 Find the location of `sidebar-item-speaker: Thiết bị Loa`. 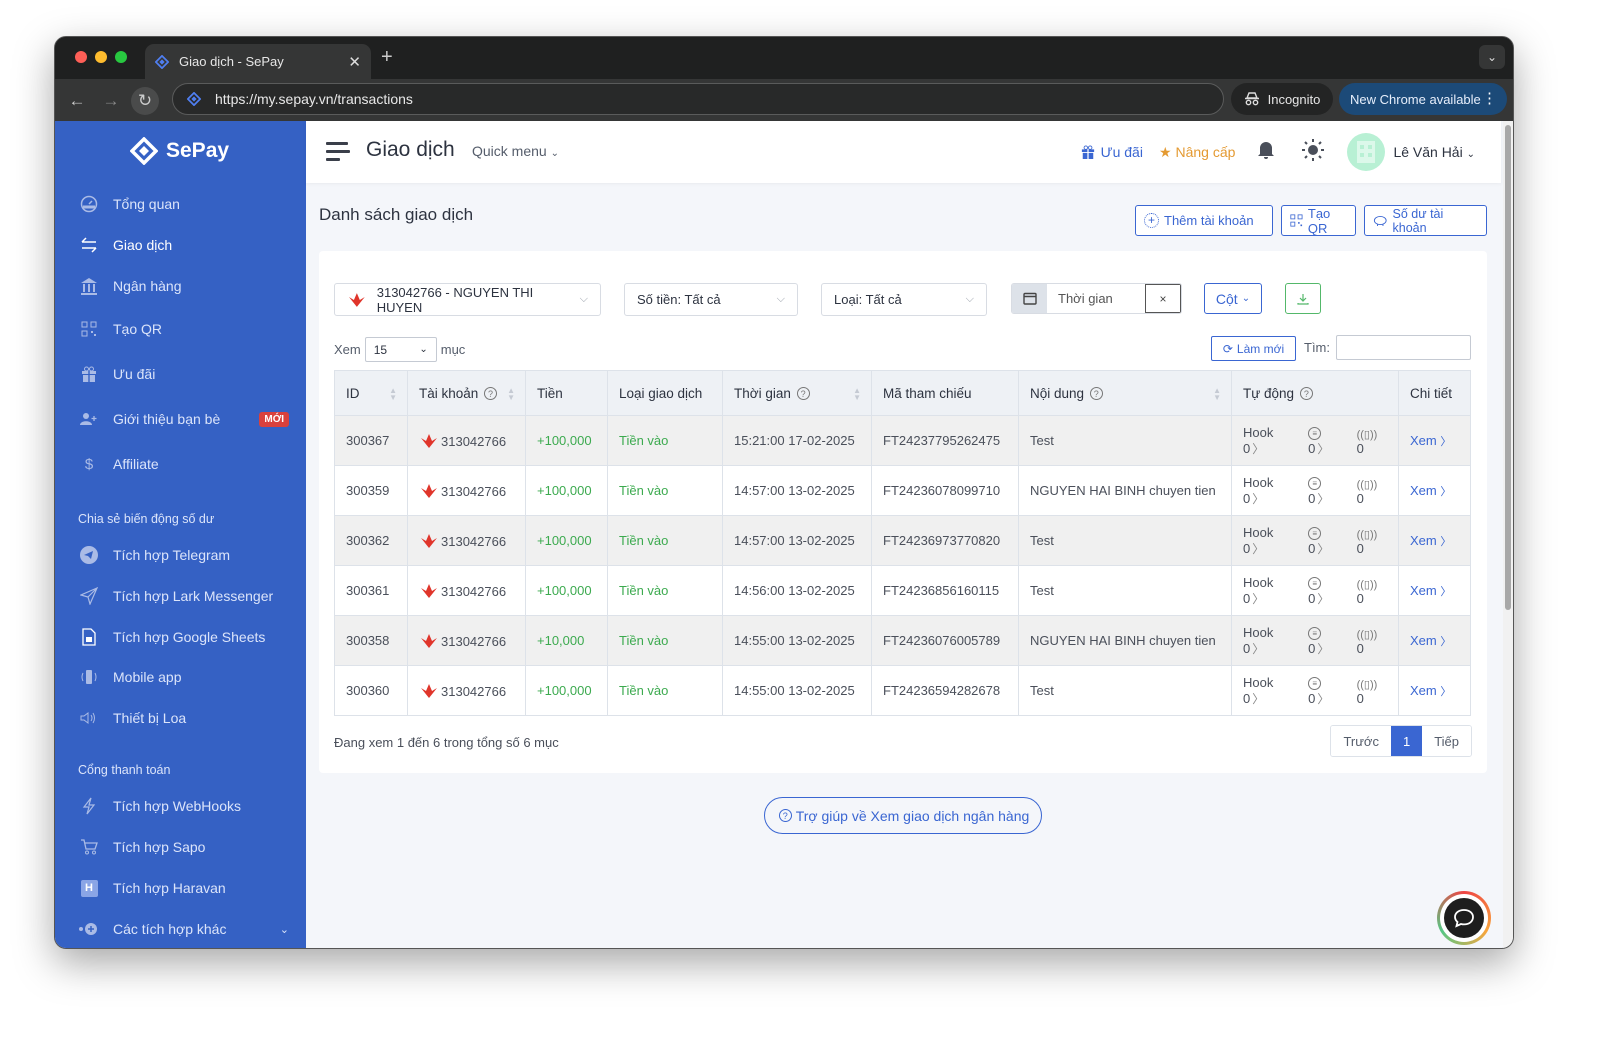

sidebar-item-speaker: Thiết bị Loa is located at coordinates (184, 718).